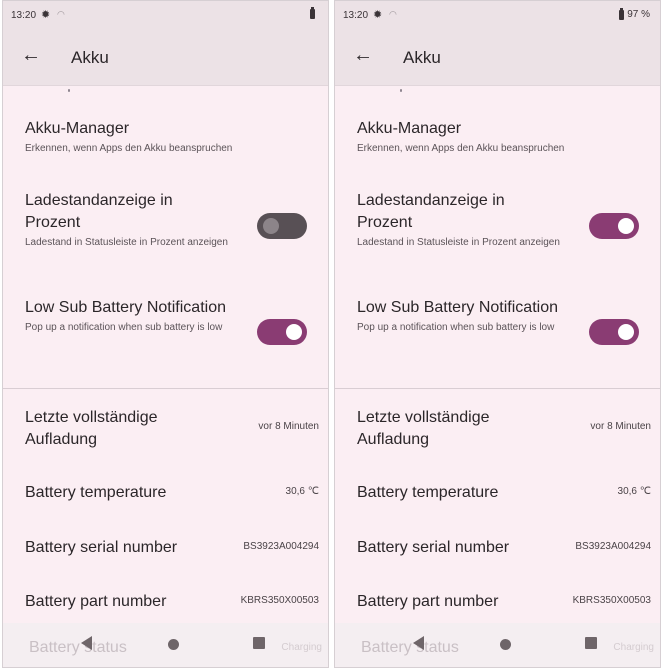 Image resolution: width=661 pixels, height=668 pixels. Describe the element at coordinates (497, 15) in the screenshot. I see `status-bar: 13:20 ✹ ◠ 97 %` at that location.